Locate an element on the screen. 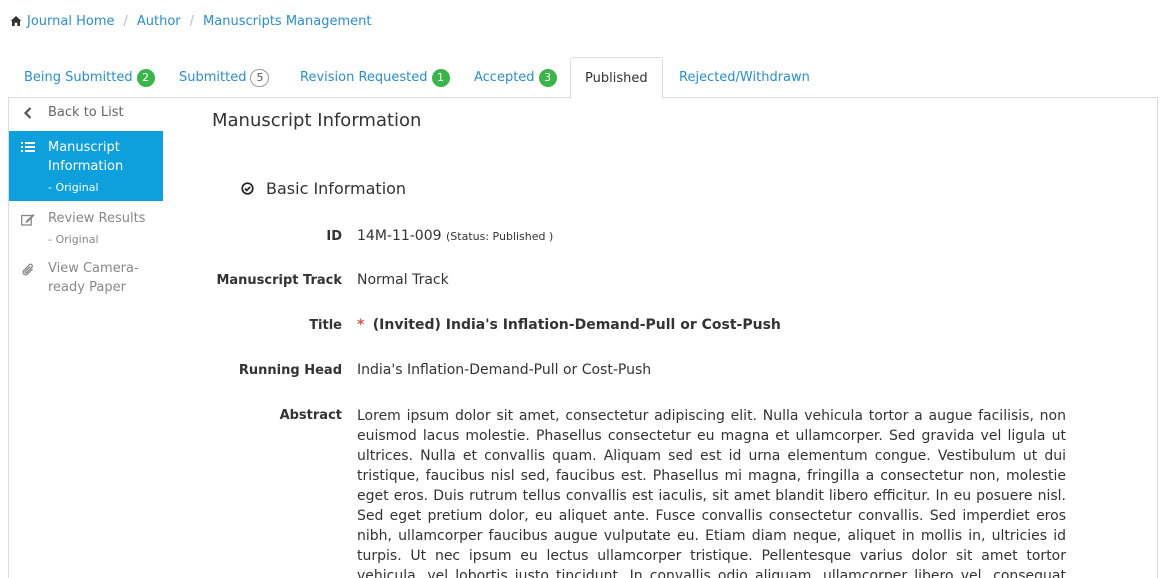  back-to-list-link: Back to List is located at coordinates (86, 113).